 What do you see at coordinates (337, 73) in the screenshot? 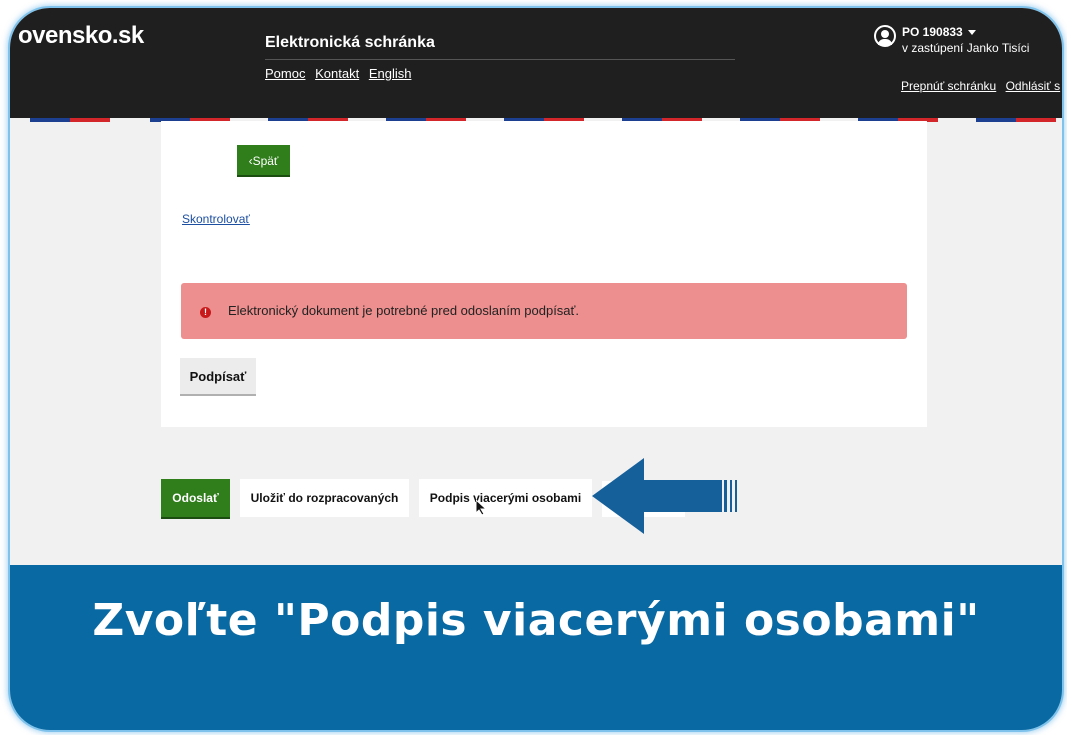
I see `nav-link-contact: Kontakt` at bounding box center [337, 73].